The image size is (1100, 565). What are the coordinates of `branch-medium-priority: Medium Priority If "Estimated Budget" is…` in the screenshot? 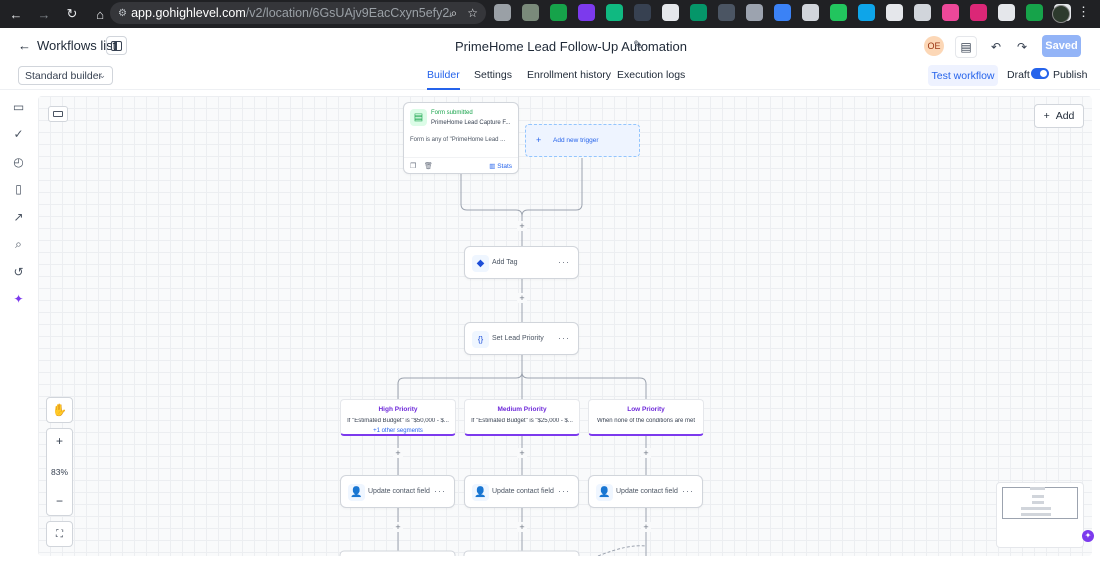 It's located at (522, 417).